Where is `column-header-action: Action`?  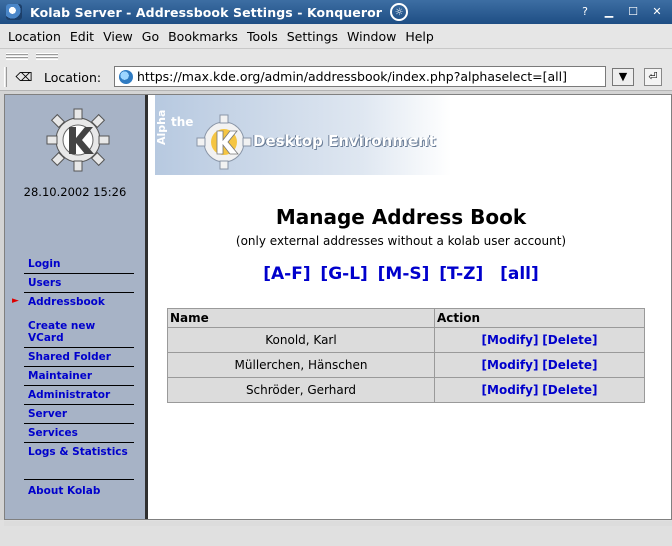
column-header-action: Action is located at coordinates (539, 318).